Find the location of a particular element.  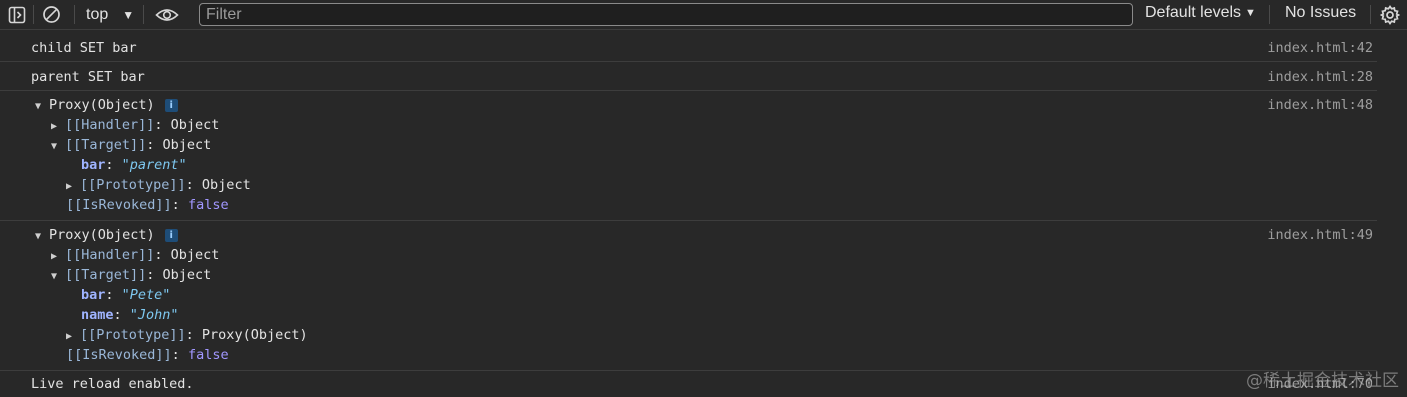

source-link: index.html:42 is located at coordinates (1320, 48).